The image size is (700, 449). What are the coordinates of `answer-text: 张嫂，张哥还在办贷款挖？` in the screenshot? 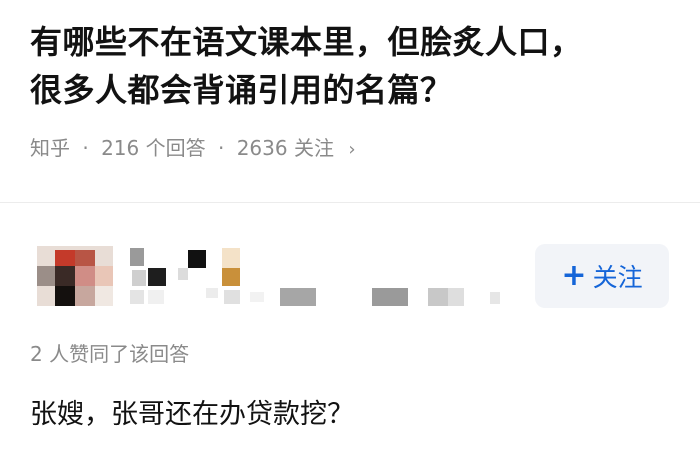 It's located at (192, 415).